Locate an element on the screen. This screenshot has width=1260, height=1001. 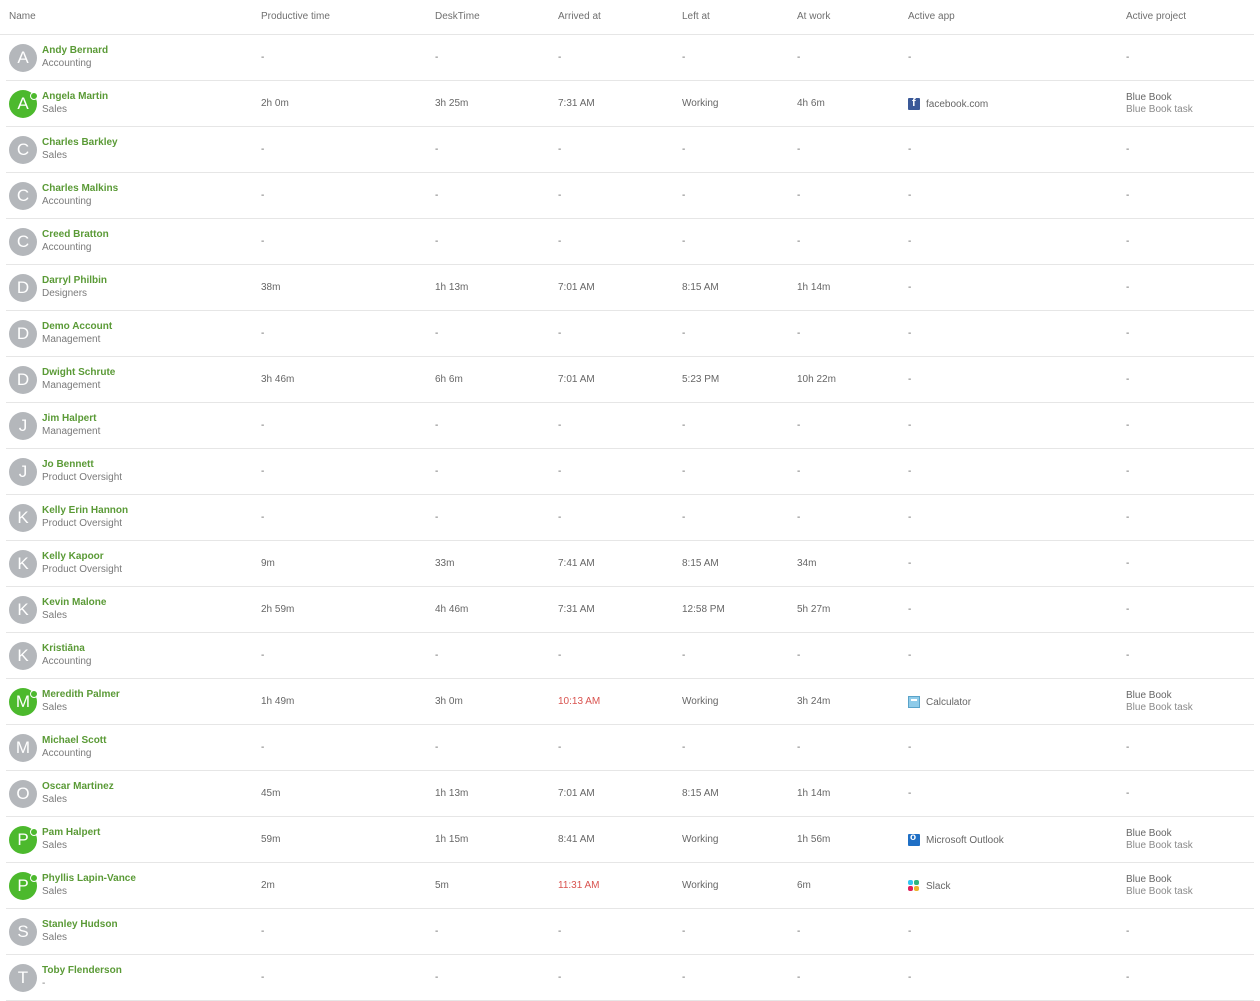
employee-team: Designers is located at coordinates (65, 293).